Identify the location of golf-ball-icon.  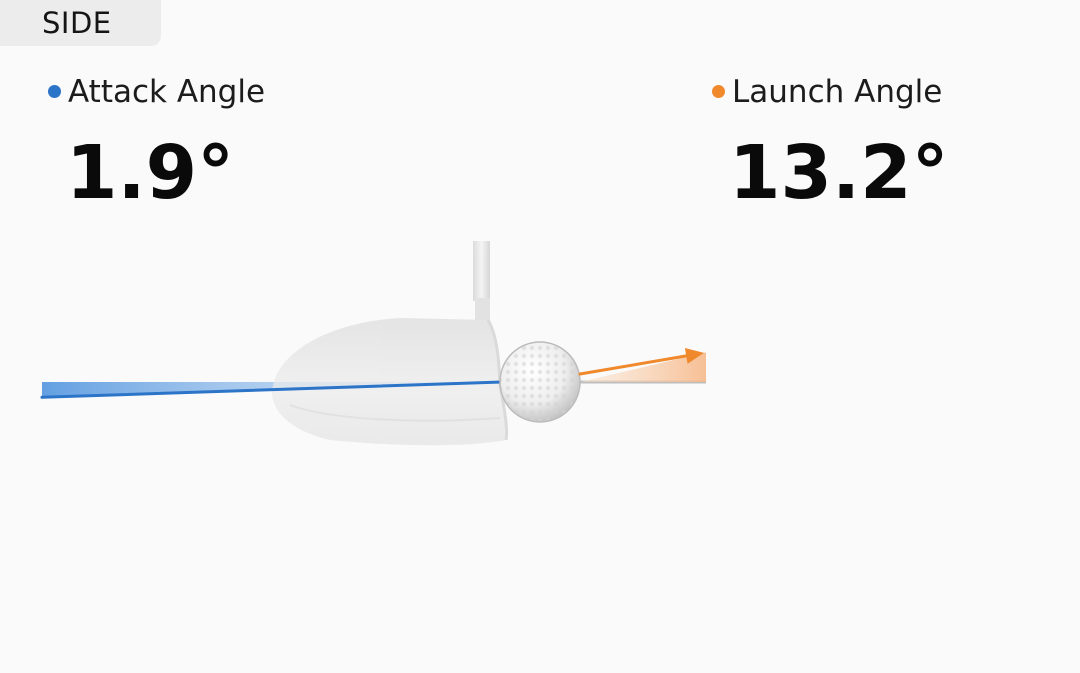
(540, 382).